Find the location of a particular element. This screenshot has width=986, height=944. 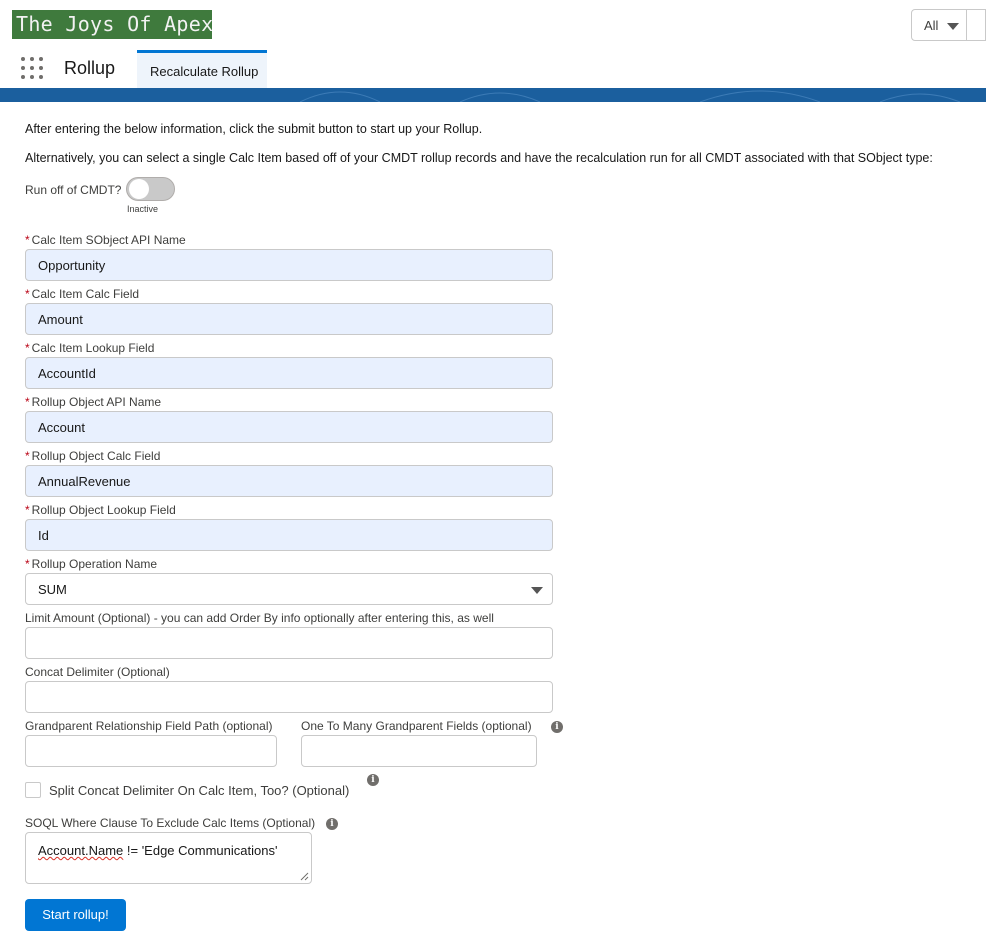

one-to-many-grandparent-input is located at coordinates (419, 751).